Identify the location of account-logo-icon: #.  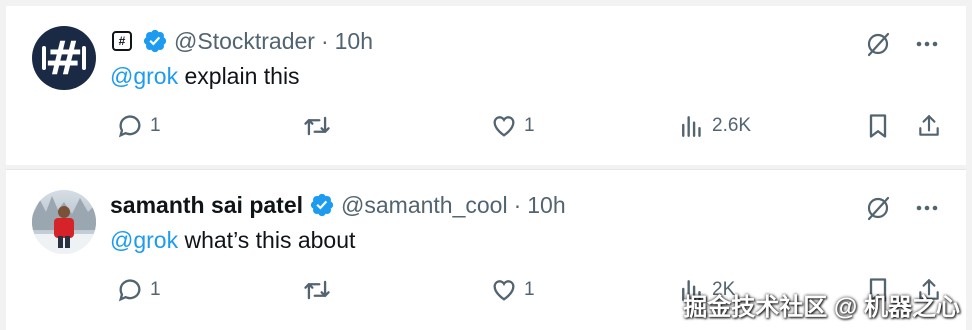
(122, 41).